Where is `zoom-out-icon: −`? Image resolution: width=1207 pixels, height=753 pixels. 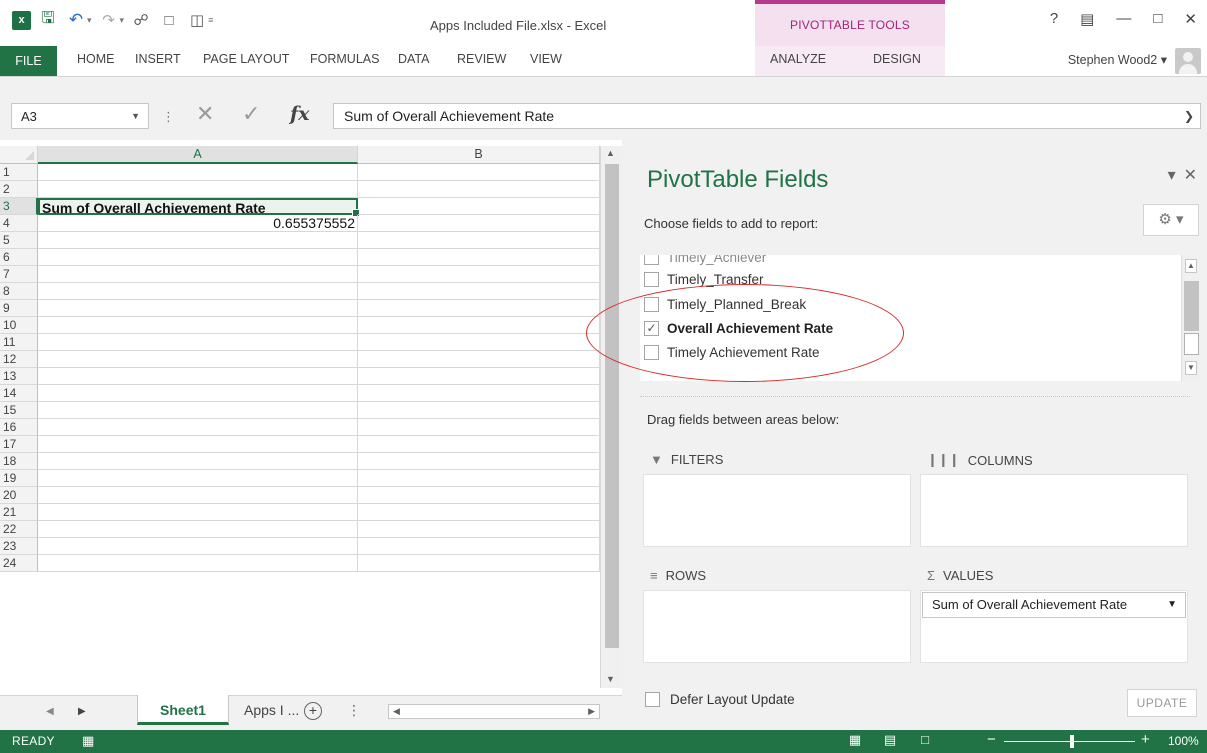 zoom-out-icon: − is located at coordinates (991, 739).